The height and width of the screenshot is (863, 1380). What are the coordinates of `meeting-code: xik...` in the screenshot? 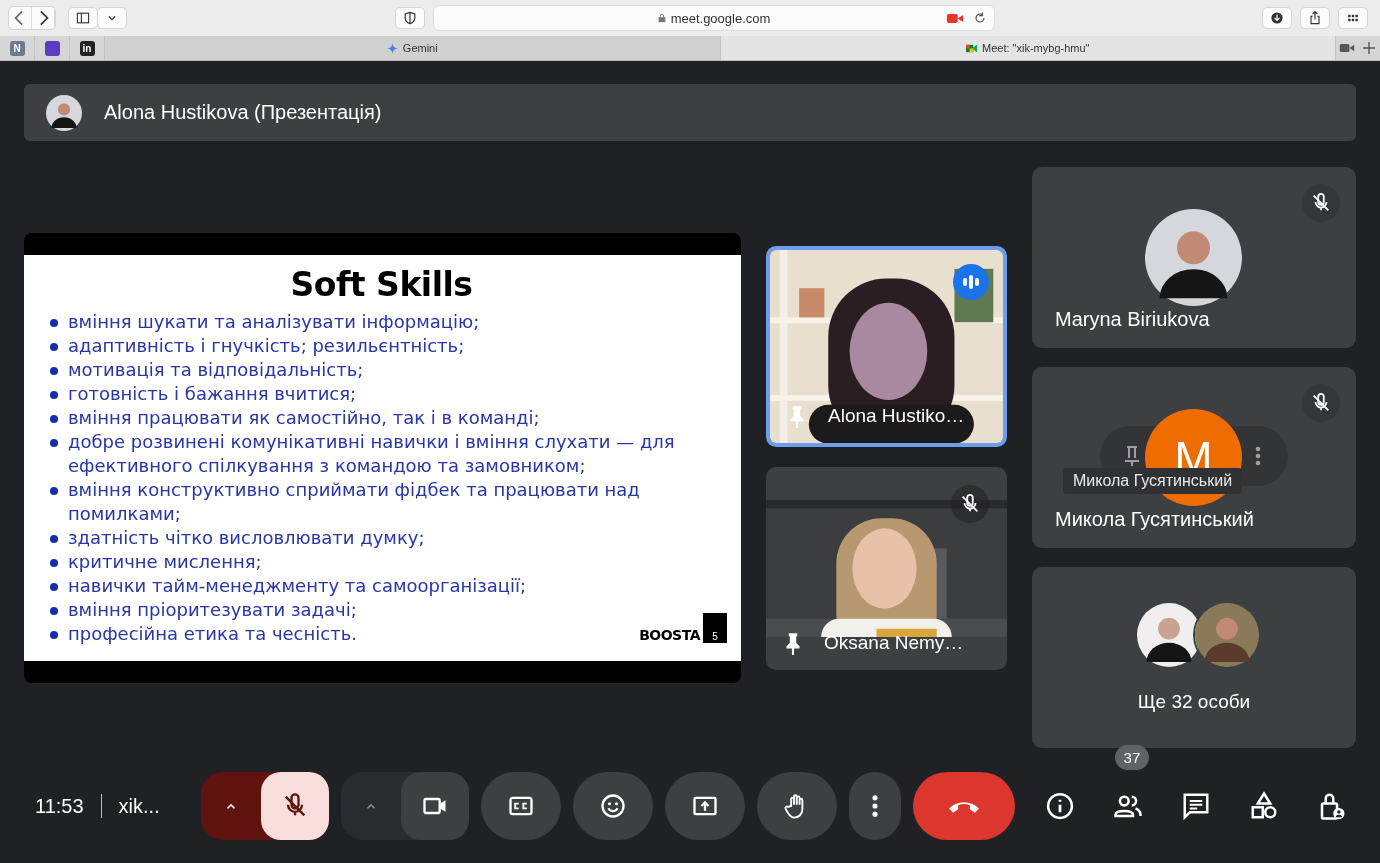 It's located at (139, 806).